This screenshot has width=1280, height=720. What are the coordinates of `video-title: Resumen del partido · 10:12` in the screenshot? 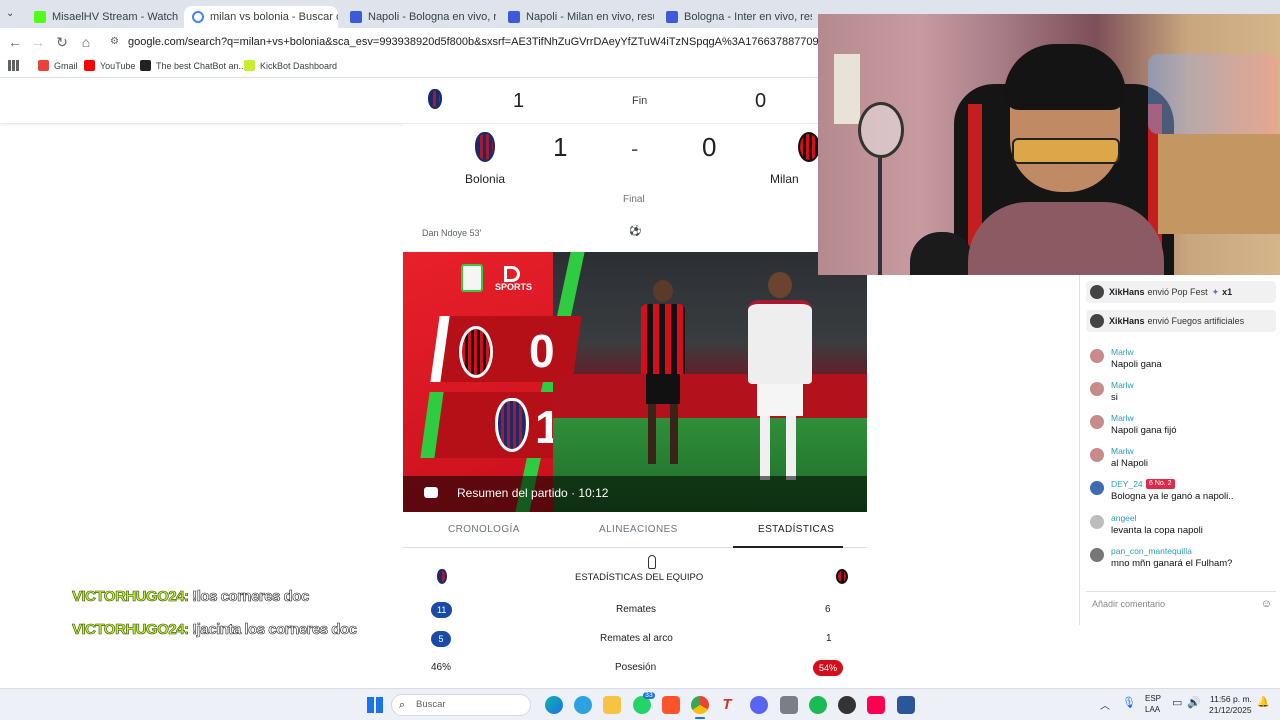 It's located at (532, 493).